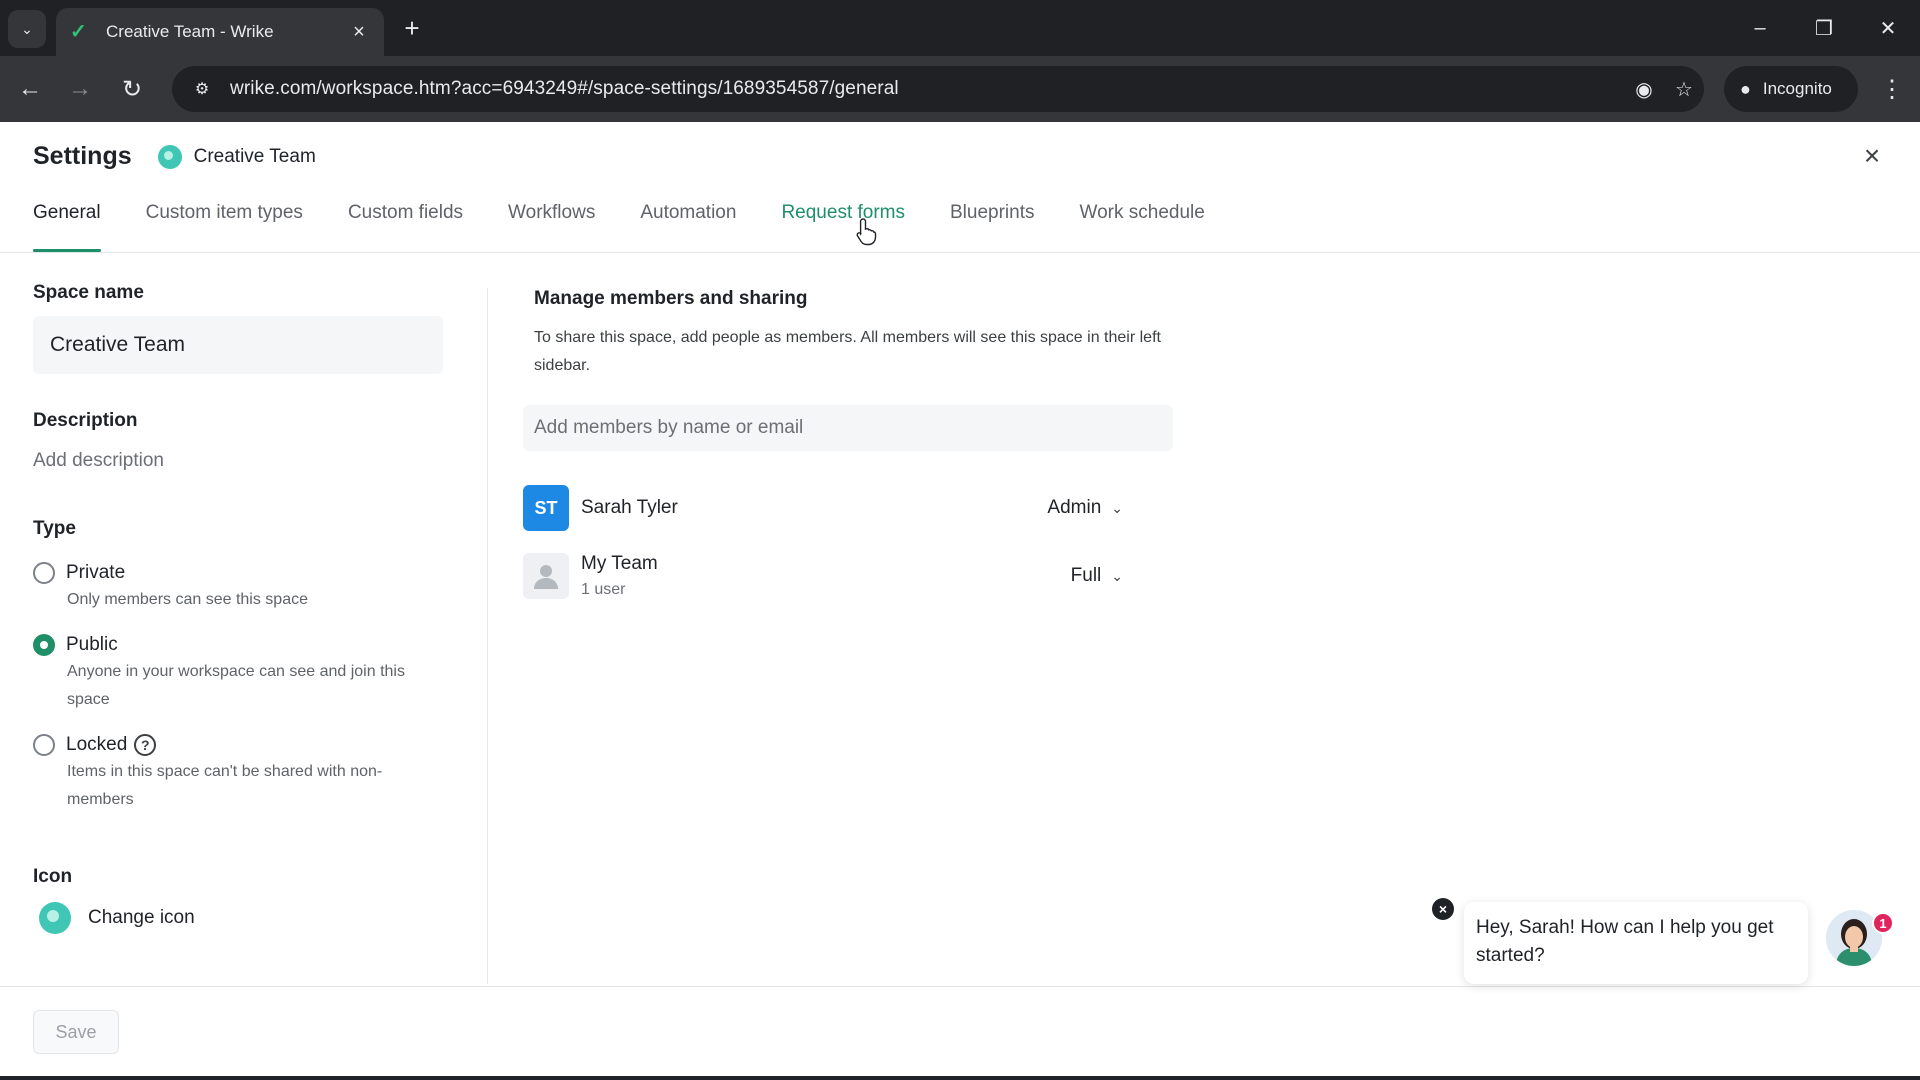 This screenshot has width=1920, height=1080. What do you see at coordinates (551, 220) in the screenshot?
I see `tab-workflows: Workflows` at bounding box center [551, 220].